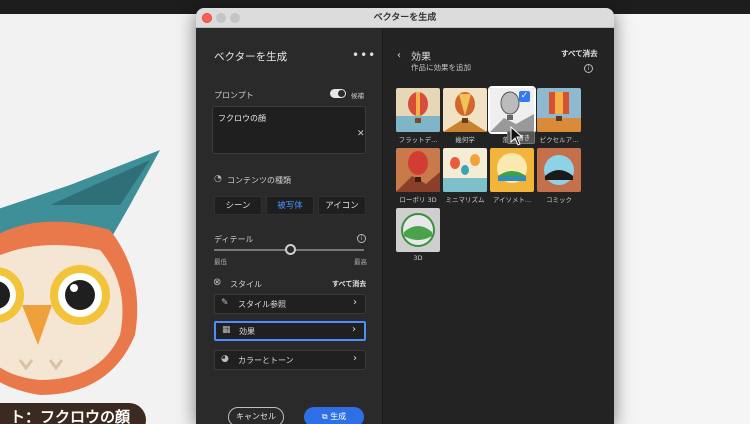  What do you see at coordinates (256, 415) in the screenshot?
I see `cancel-button: キャンセル` at bounding box center [256, 415].